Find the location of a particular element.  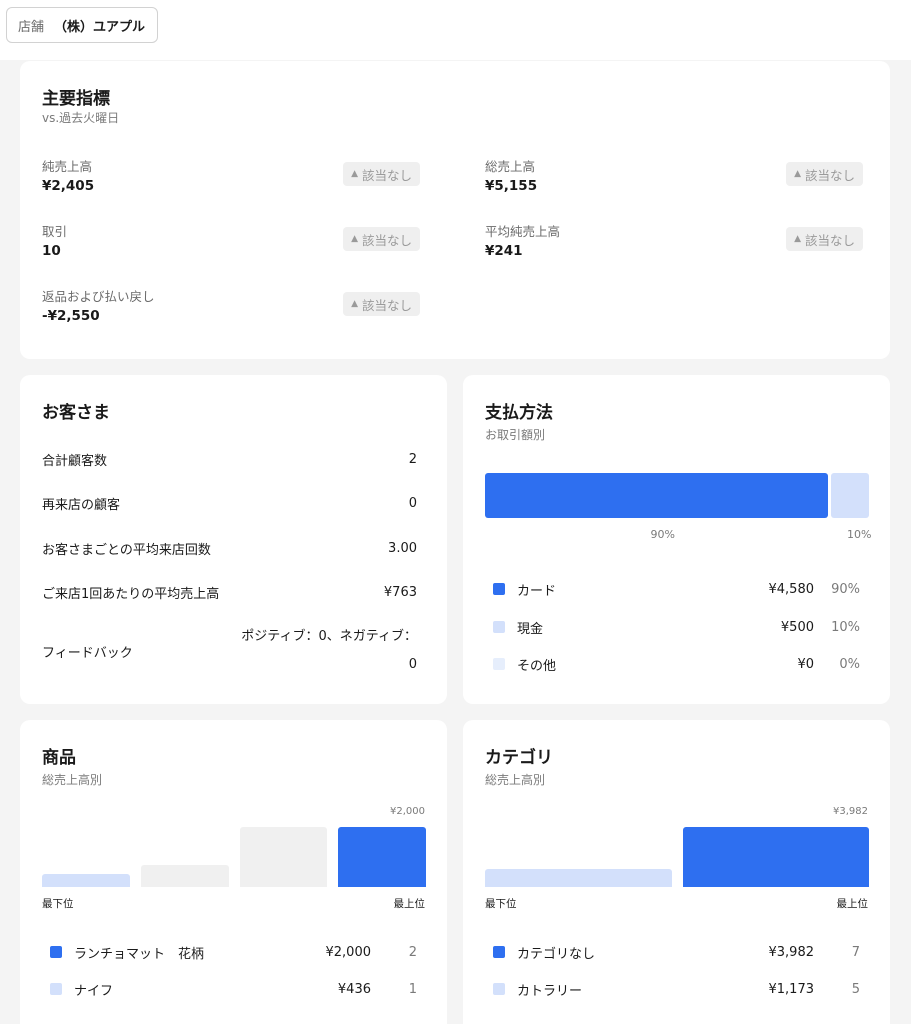

payment-legend-row: 現金 ¥500 10% is located at coordinates (676, 627).